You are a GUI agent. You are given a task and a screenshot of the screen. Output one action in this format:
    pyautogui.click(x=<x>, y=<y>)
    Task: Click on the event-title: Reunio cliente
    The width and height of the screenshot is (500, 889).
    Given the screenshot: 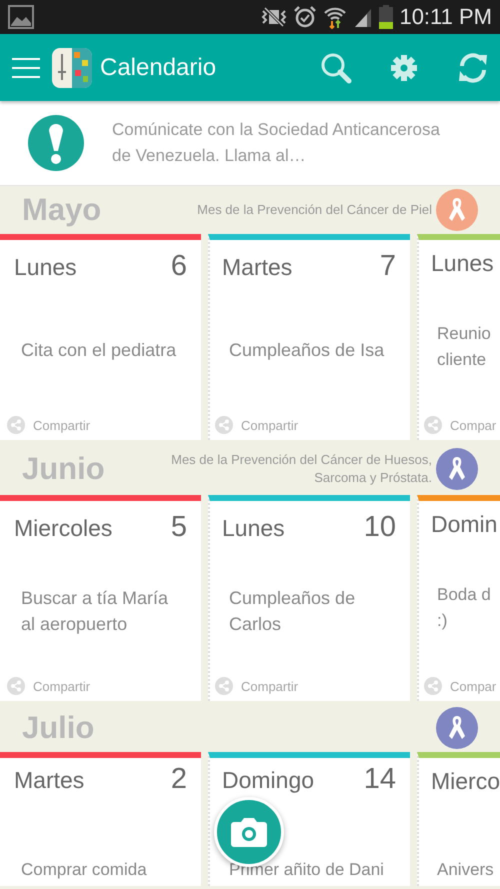 What is the action you would take?
    pyautogui.click(x=464, y=346)
    